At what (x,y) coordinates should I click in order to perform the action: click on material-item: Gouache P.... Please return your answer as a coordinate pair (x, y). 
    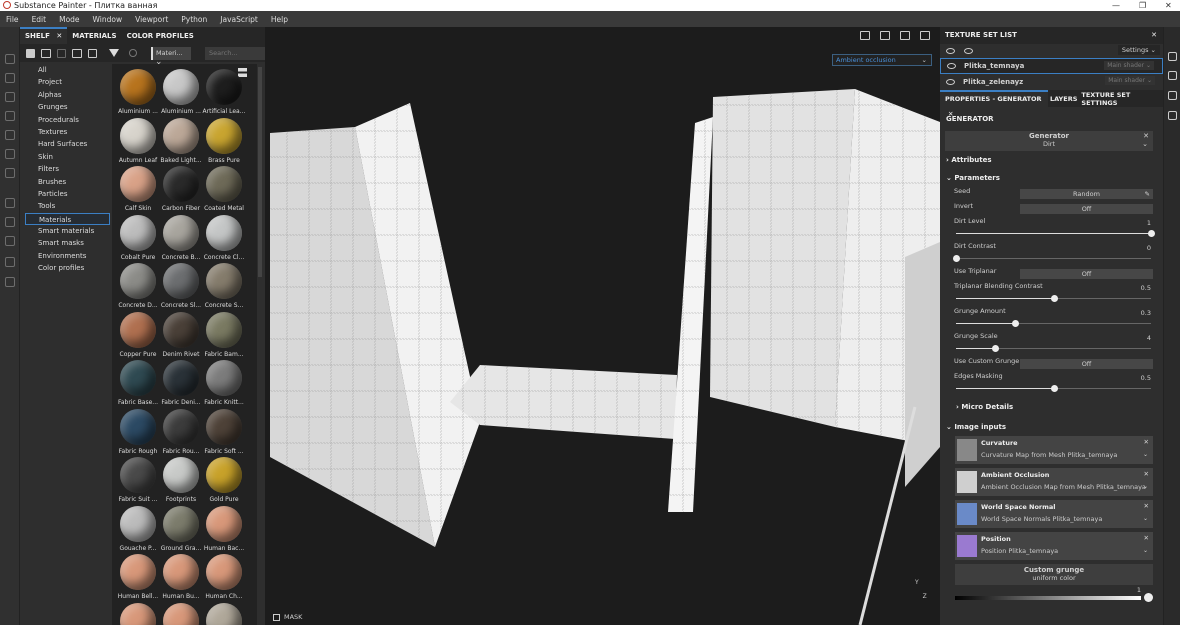
    Looking at the image, I should click on (138, 528).